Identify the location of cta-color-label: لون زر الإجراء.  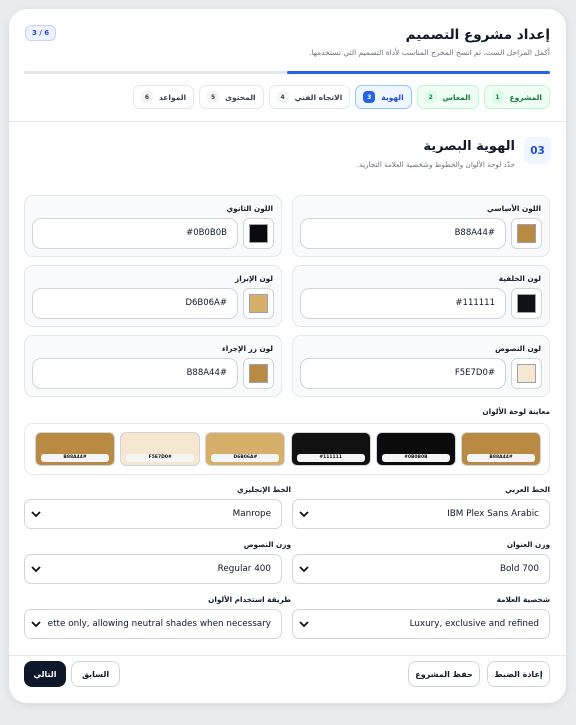
(247, 348).